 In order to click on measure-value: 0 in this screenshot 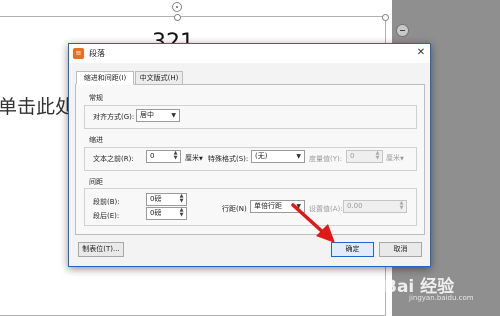, I will do `click(352, 156)`.